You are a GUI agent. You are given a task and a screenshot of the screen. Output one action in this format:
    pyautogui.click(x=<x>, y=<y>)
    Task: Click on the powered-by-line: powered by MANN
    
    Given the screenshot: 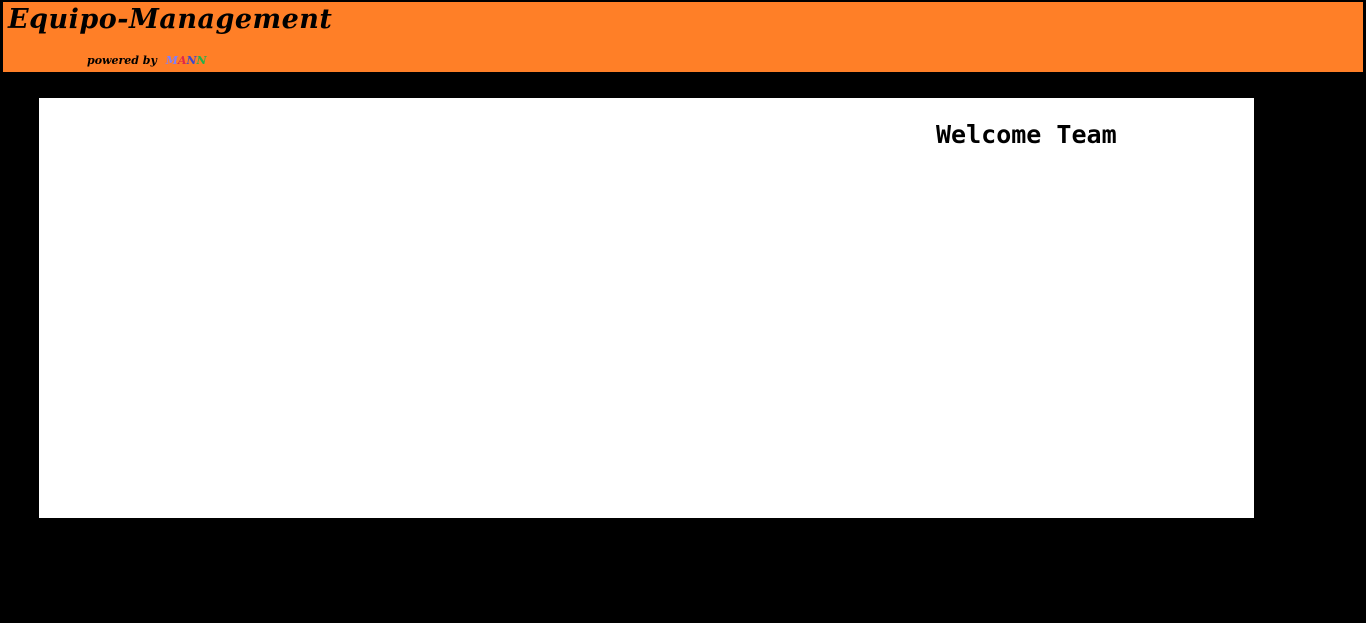 What is the action you would take?
    pyautogui.click(x=147, y=60)
    